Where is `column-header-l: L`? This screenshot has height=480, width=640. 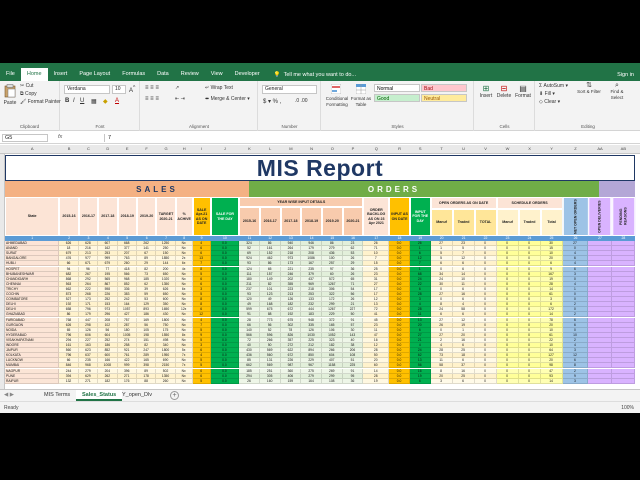 column-header-l: L is located at coordinates (270, 148).